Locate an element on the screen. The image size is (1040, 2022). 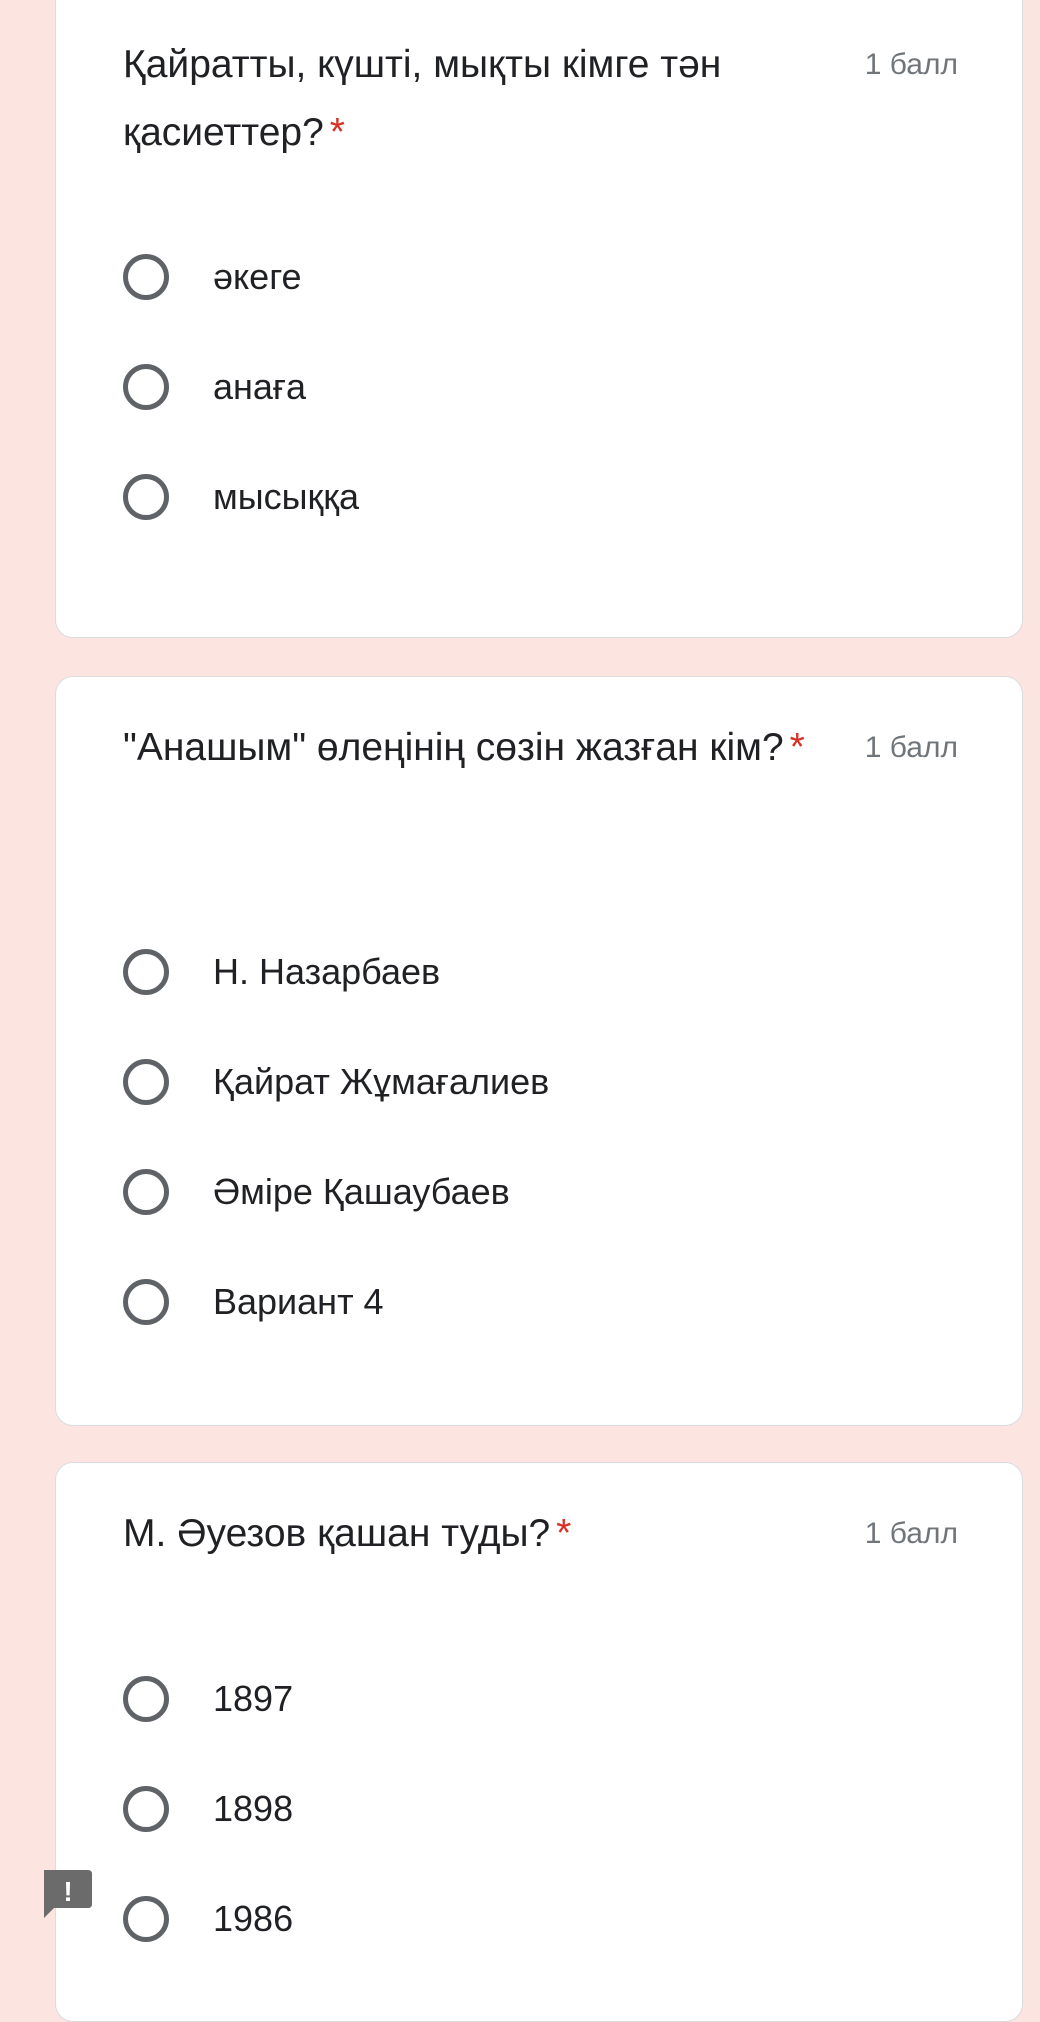
radio-option: Әміре Қашаубаев is located at coordinates (552, 1192).